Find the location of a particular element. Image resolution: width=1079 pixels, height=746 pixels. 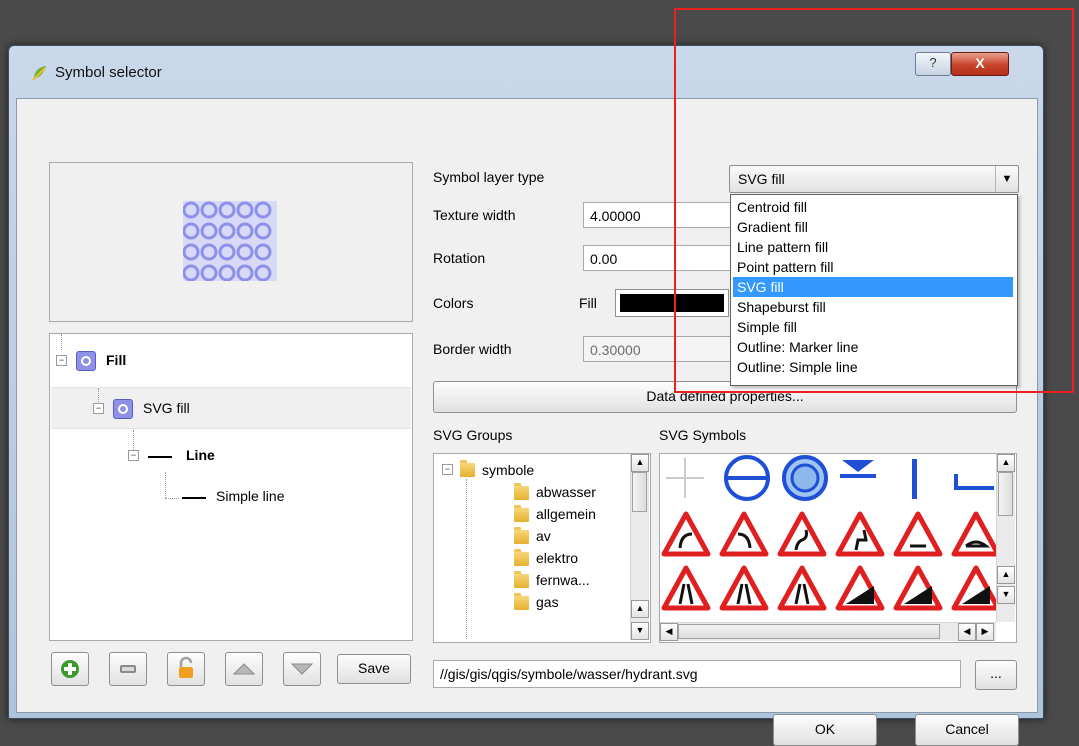

move-up-icon is located at coordinates (244, 669).